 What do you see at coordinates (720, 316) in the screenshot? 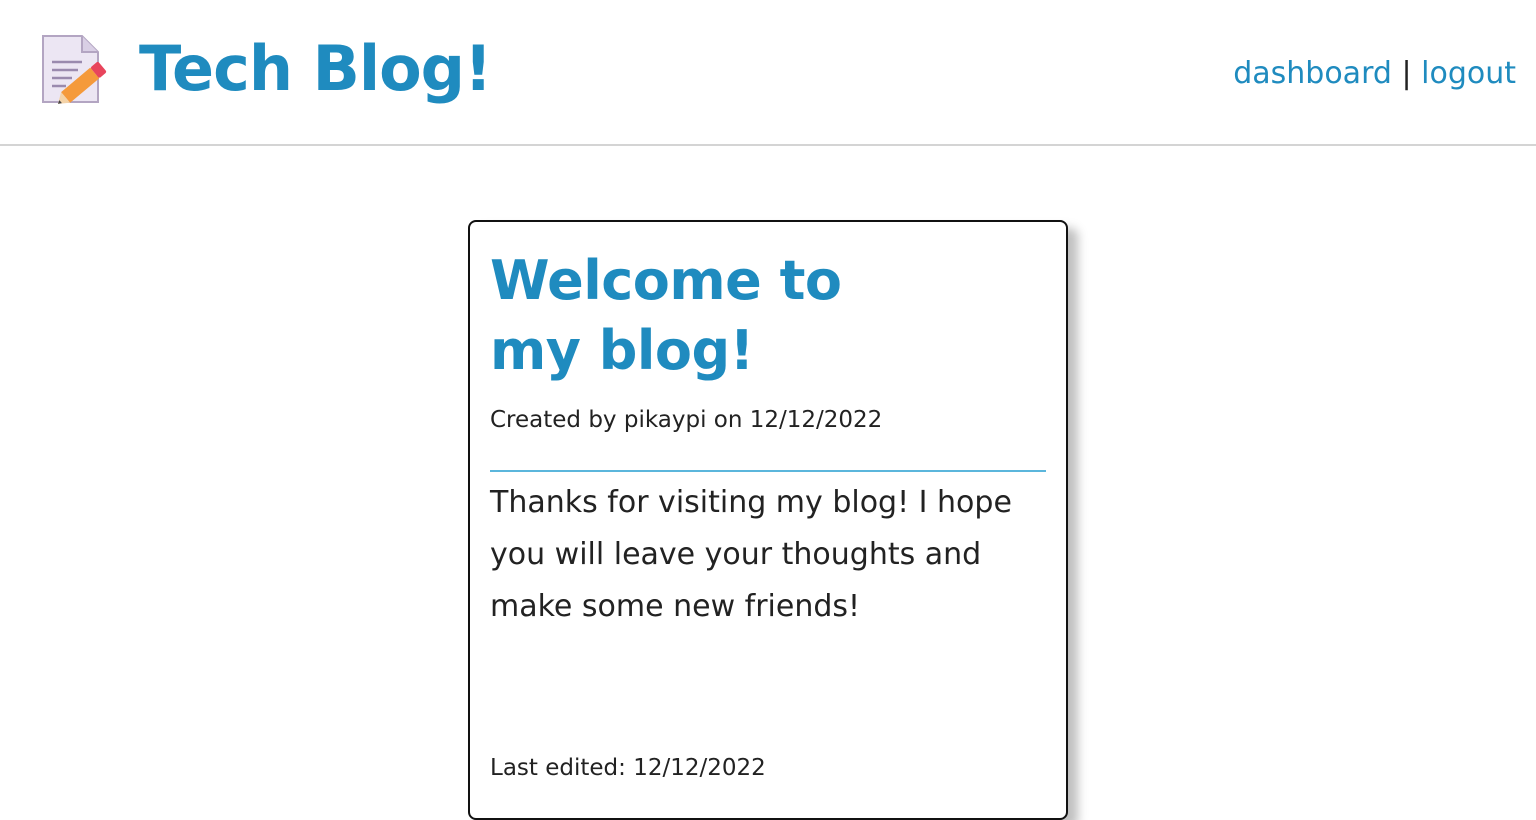
I see `post-title: Welcome to my blog!` at bounding box center [720, 316].